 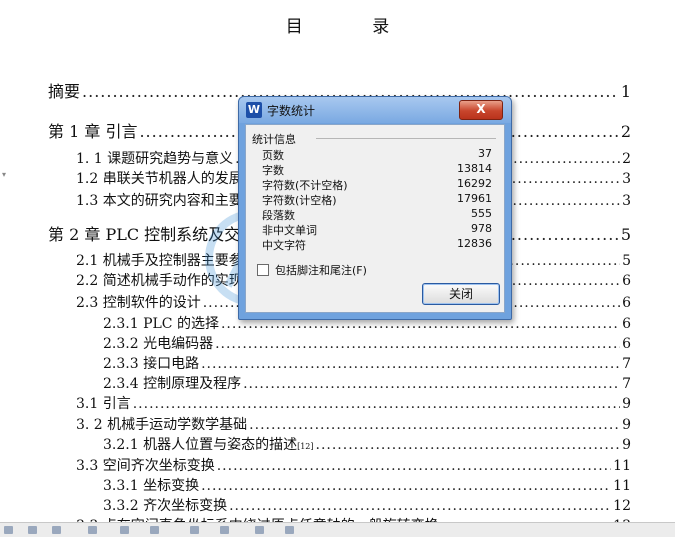 I want to click on dialog-titlebar: W 字数统计 X, so click(x=375, y=110).